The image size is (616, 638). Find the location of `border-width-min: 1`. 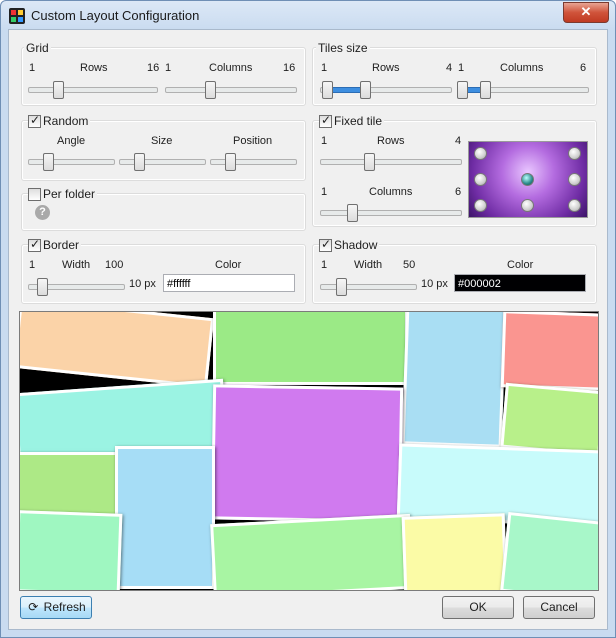

border-width-min: 1 is located at coordinates (32, 265).